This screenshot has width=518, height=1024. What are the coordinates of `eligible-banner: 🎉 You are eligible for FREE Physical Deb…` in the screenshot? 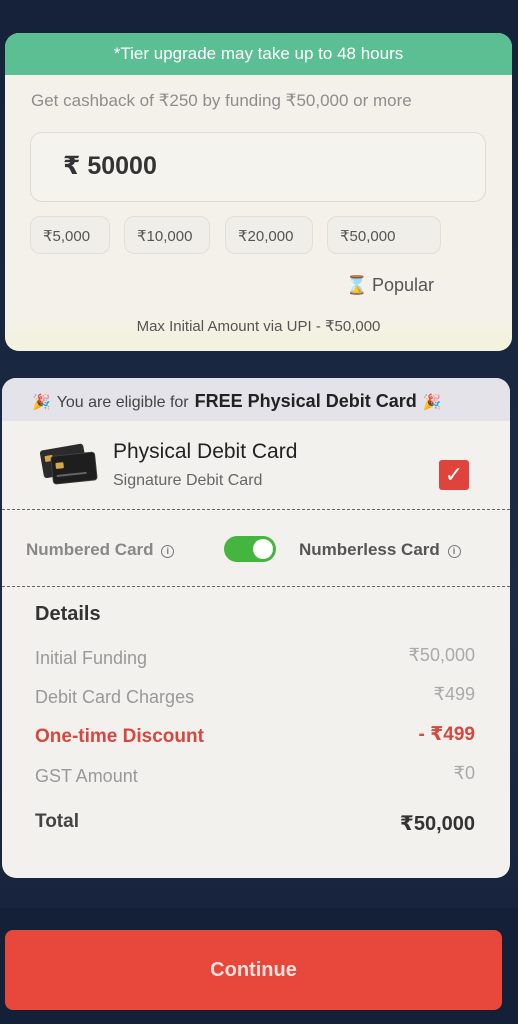 It's located at (256, 399).